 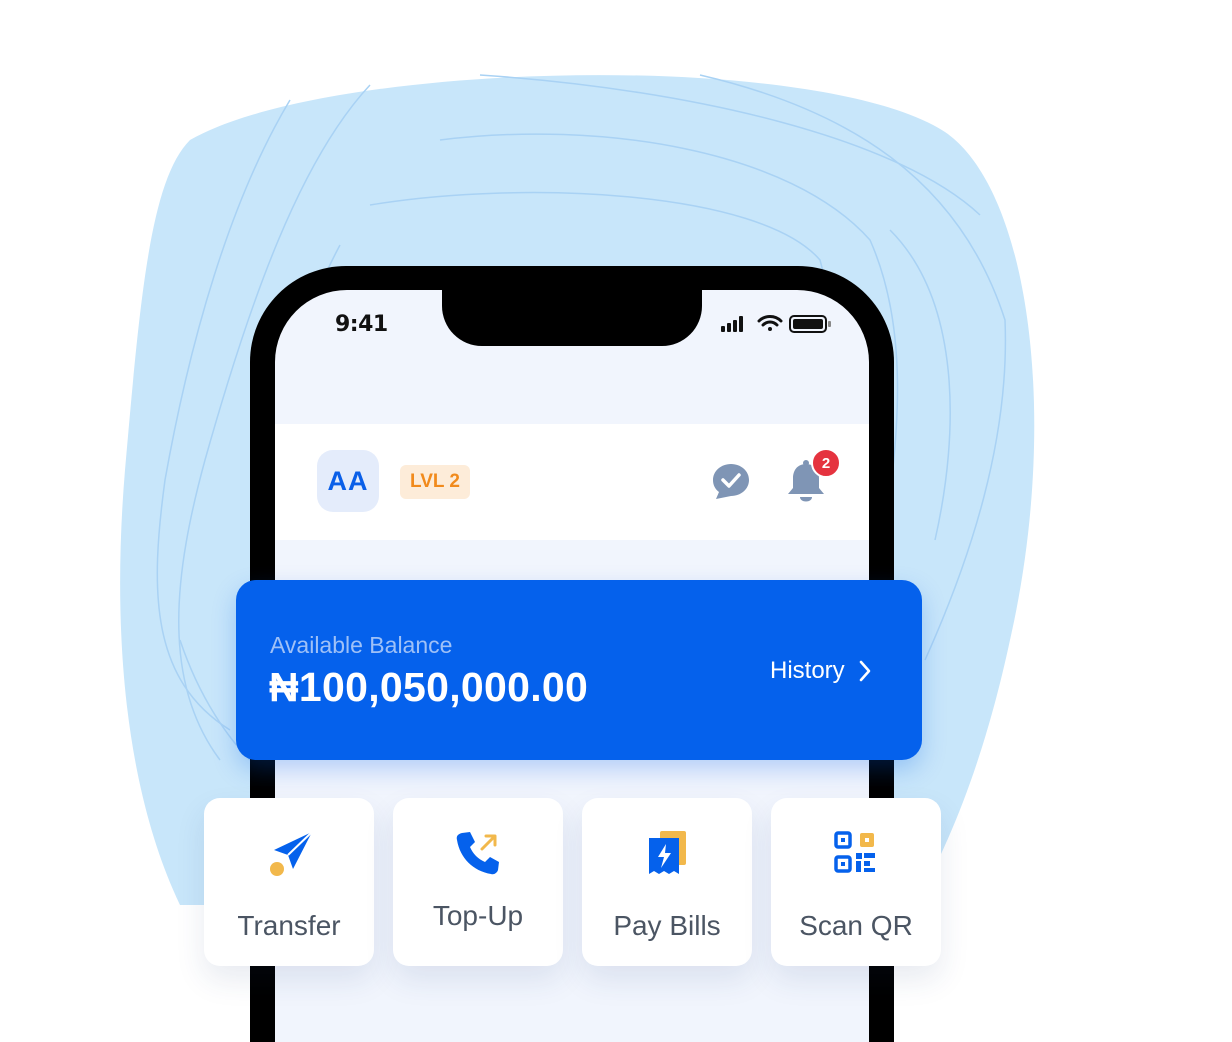 I want to click on scan-qr-button: Scan QR, so click(x=856, y=882).